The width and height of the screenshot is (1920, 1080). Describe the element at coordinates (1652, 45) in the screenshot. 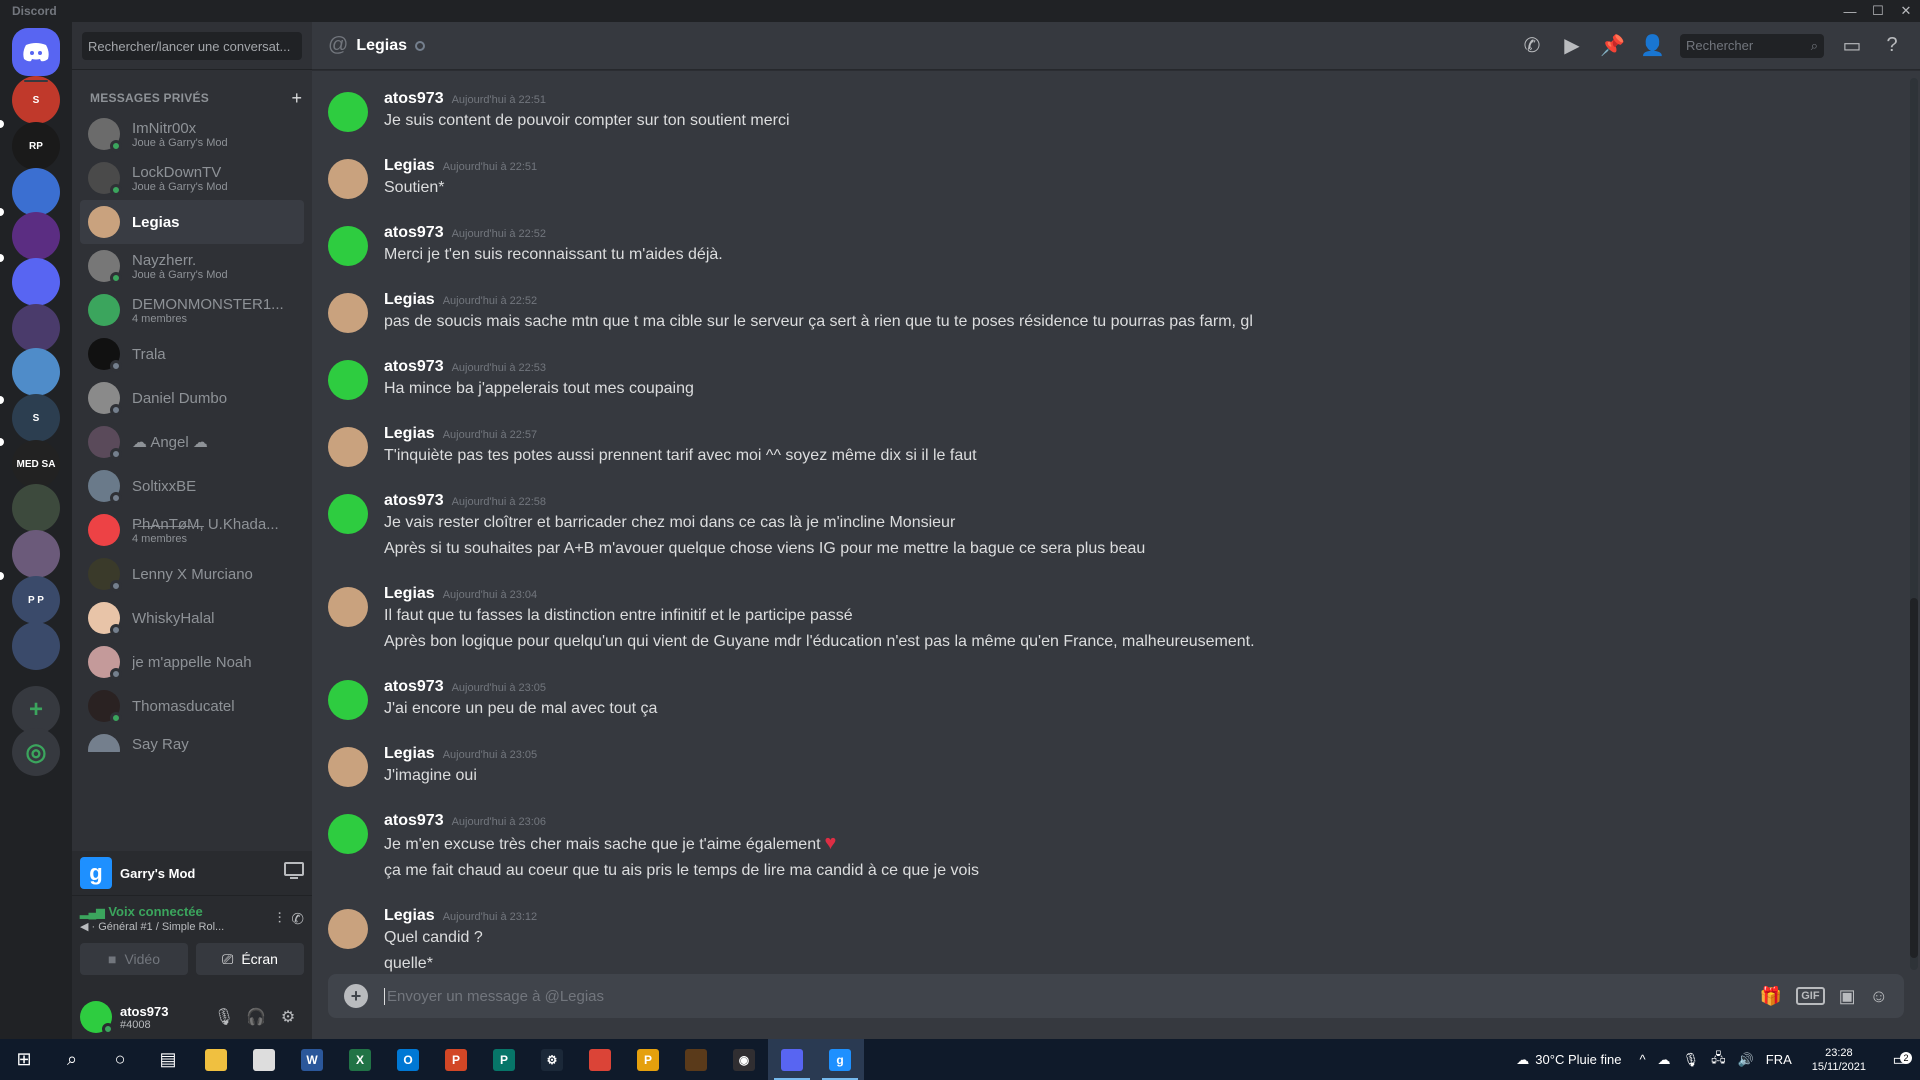

I see `add-friend-icon: 👤` at that location.